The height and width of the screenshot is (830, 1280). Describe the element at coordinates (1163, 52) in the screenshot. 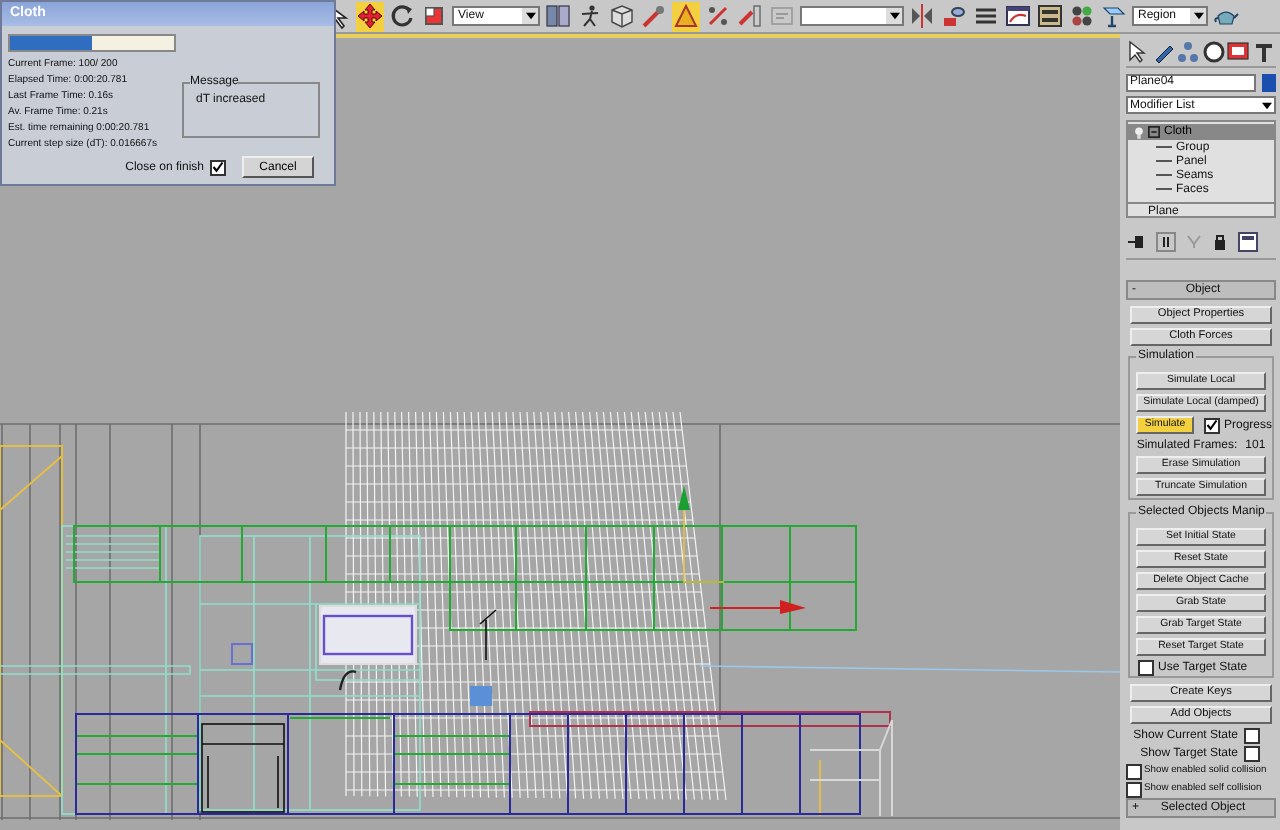

I see `pencil-icon` at that location.